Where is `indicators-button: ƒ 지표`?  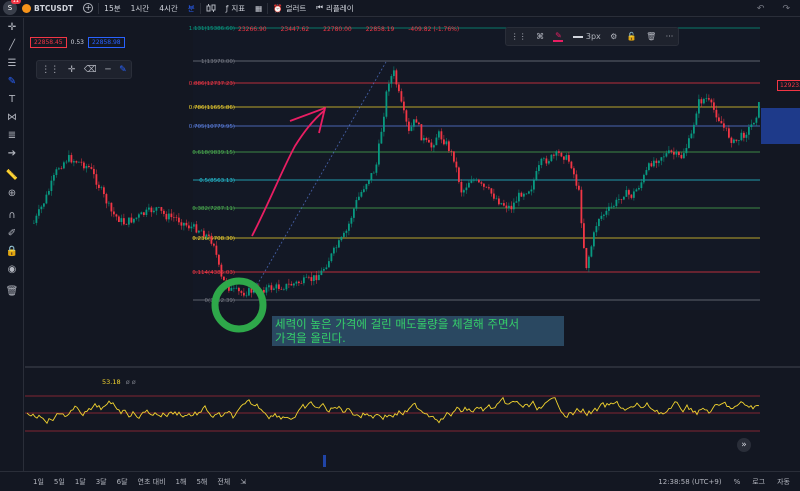 indicators-button: ƒ 지표 is located at coordinates (235, 8).